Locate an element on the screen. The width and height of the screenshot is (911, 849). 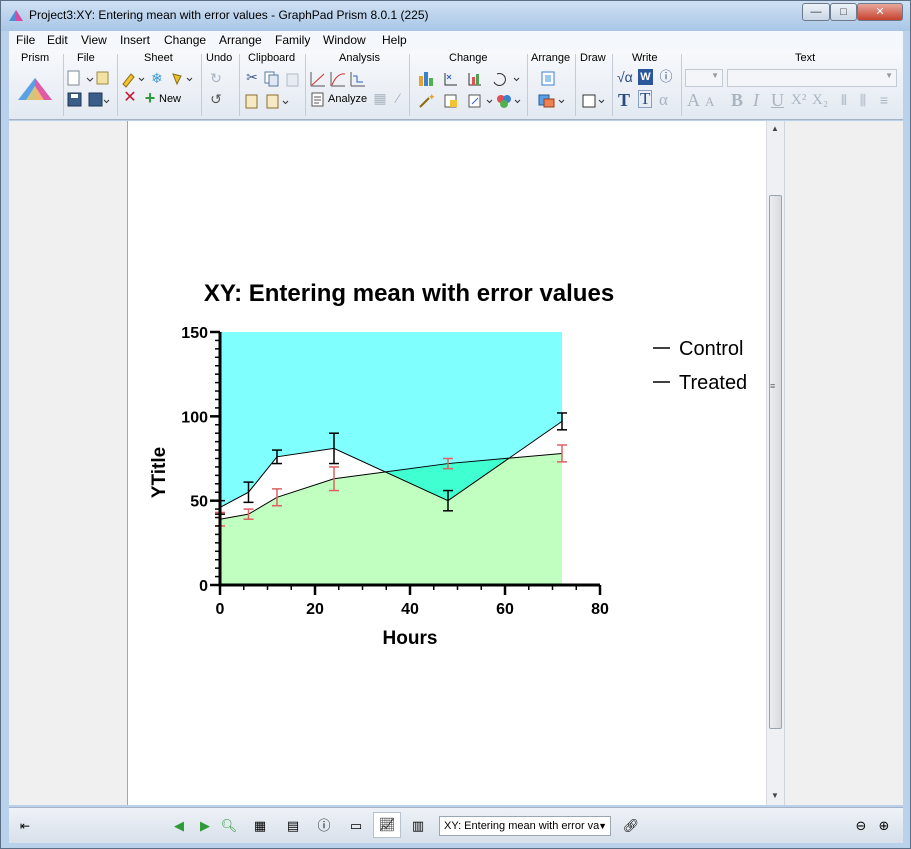
new-document-icon is located at coordinates (89, 79).